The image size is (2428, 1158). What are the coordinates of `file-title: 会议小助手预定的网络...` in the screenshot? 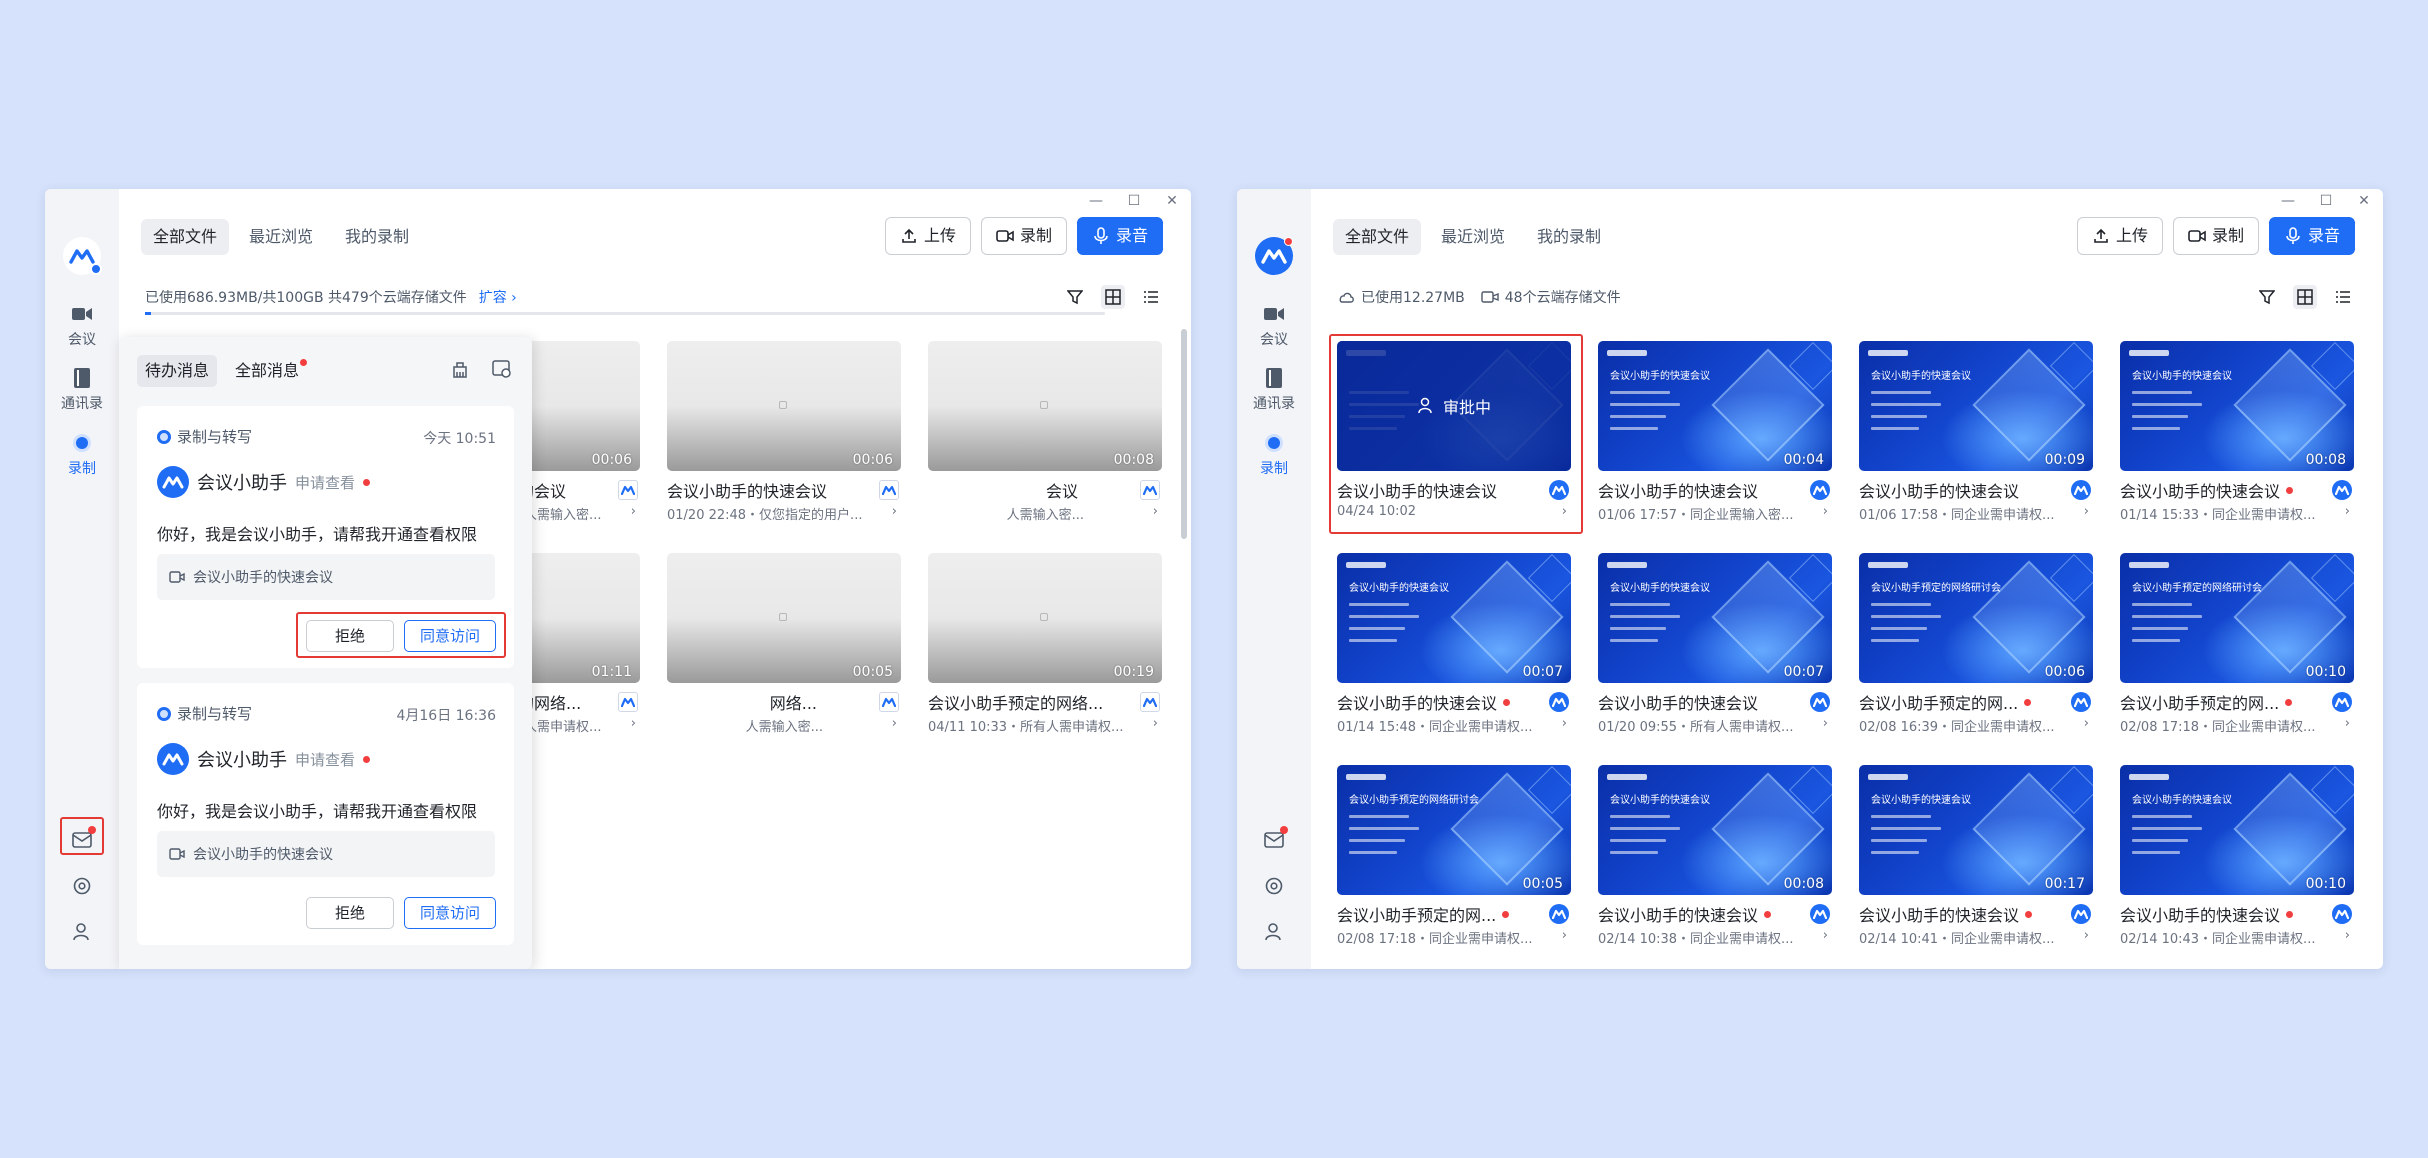 It's located at (1031, 702).